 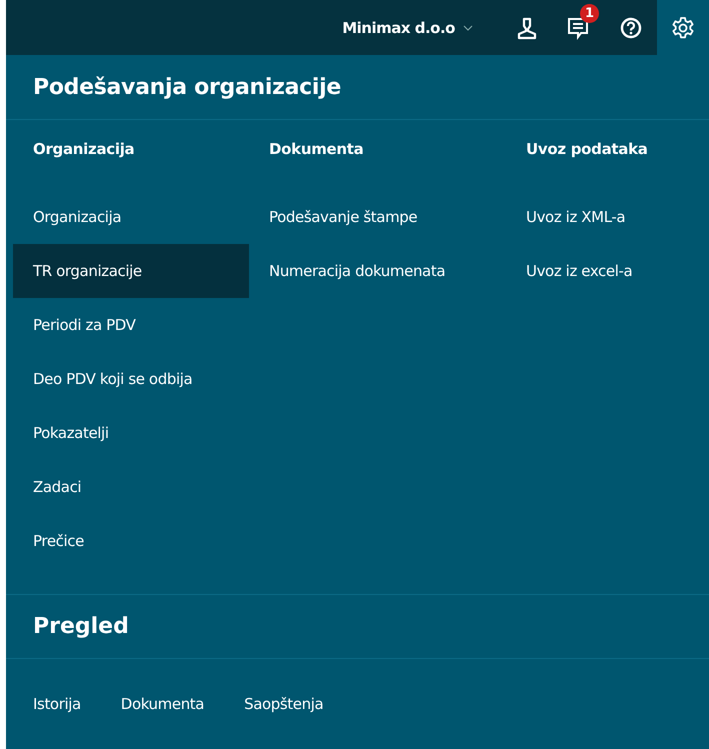 What do you see at coordinates (596, 217) in the screenshot?
I see `menu-item: Uvoz iz XML-a` at bounding box center [596, 217].